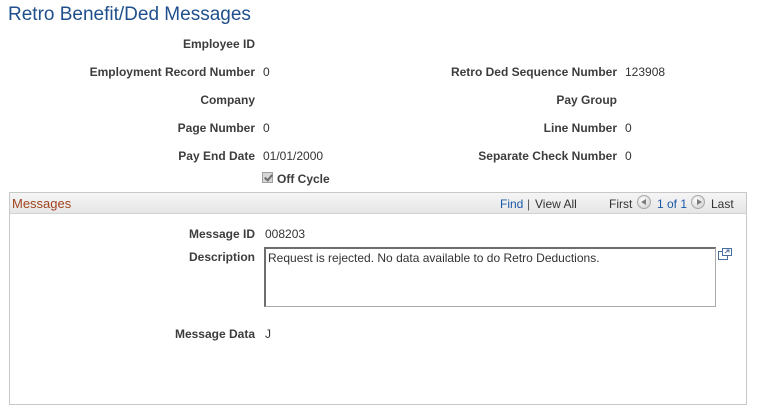 The width and height of the screenshot is (757, 412). What do you see at coordinates (293, 156) in the screenshot?
I see `pay-end-date-value: 01/01/2000` at bounding box center [293, 156].